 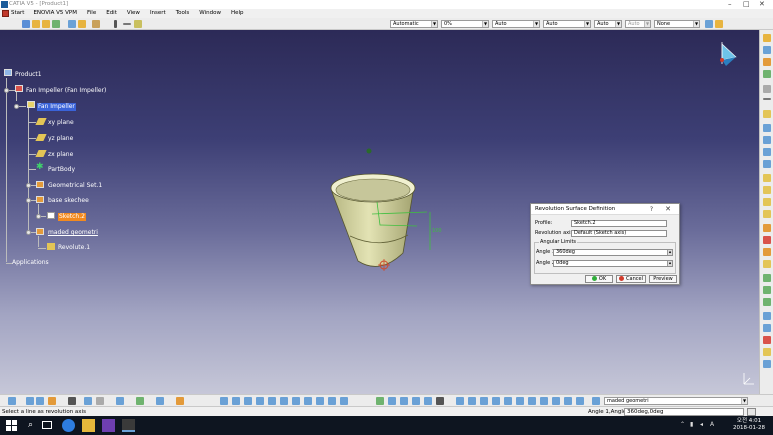 What do you see at coordinates (75, 186) in the screenshot?
I see `tree-node-geoset: Geometrical Set.1` at bounding box center [75, 186].